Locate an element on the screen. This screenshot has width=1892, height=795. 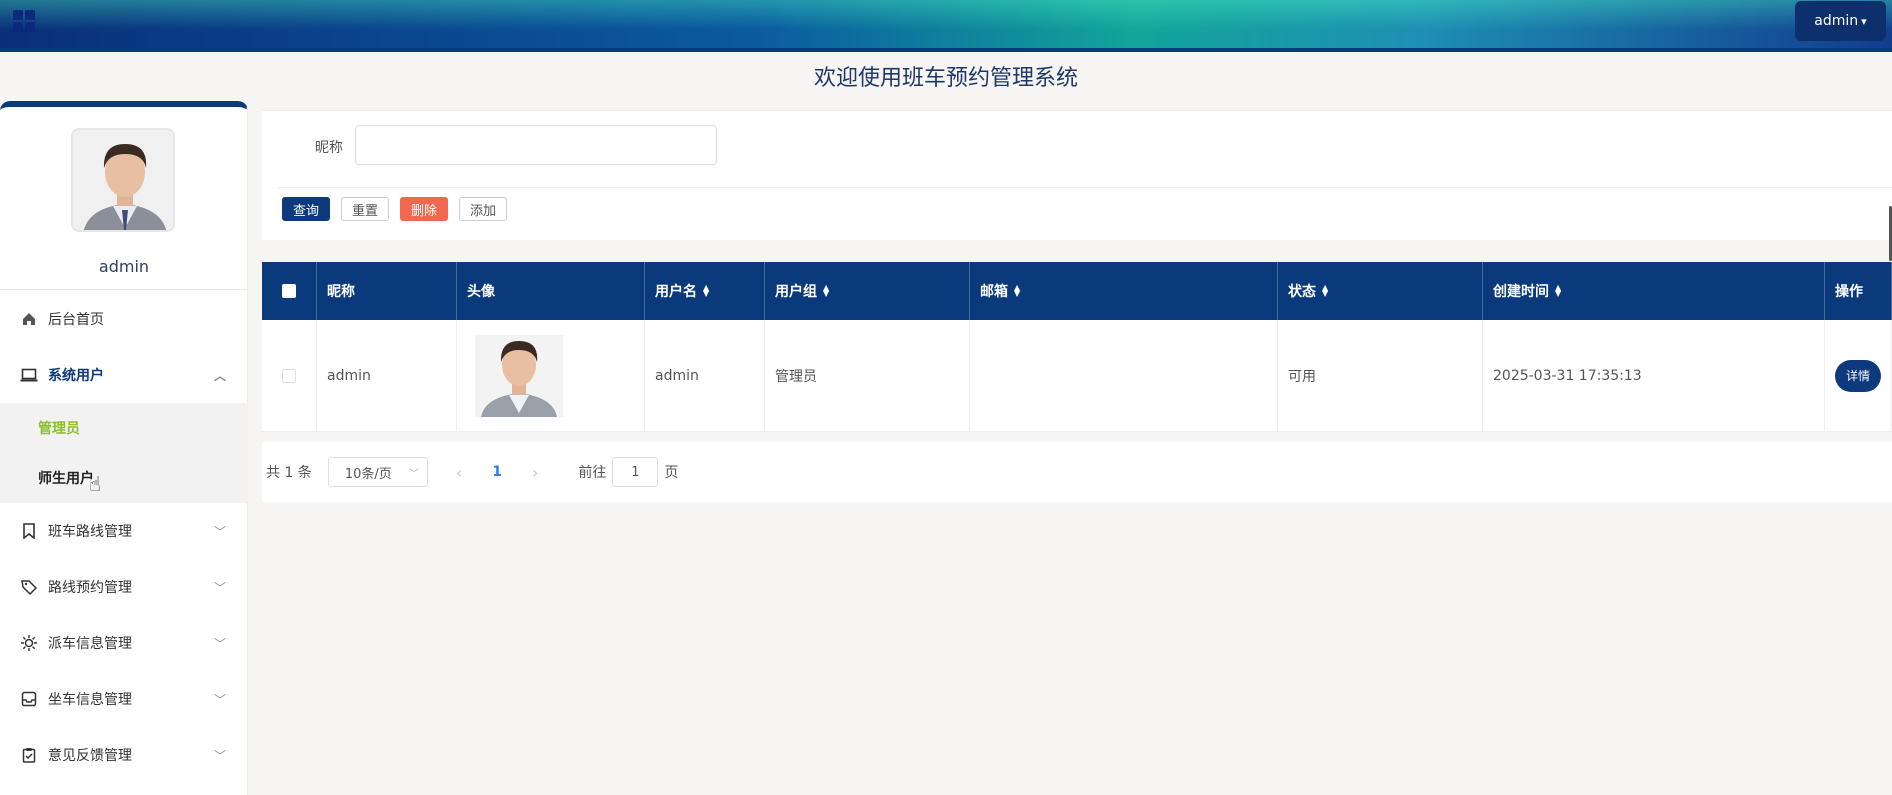
nickname-cell: admin is located at coordinates (387, 375).